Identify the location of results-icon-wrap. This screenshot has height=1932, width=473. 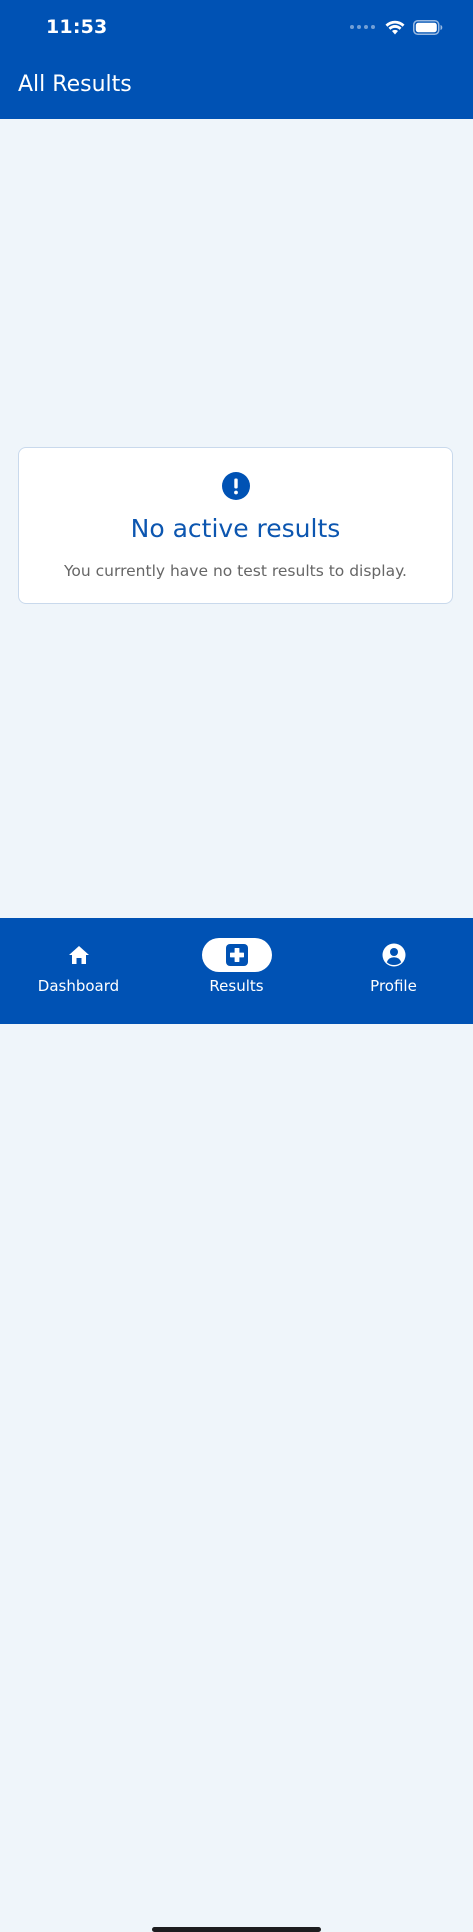
(236, 955).